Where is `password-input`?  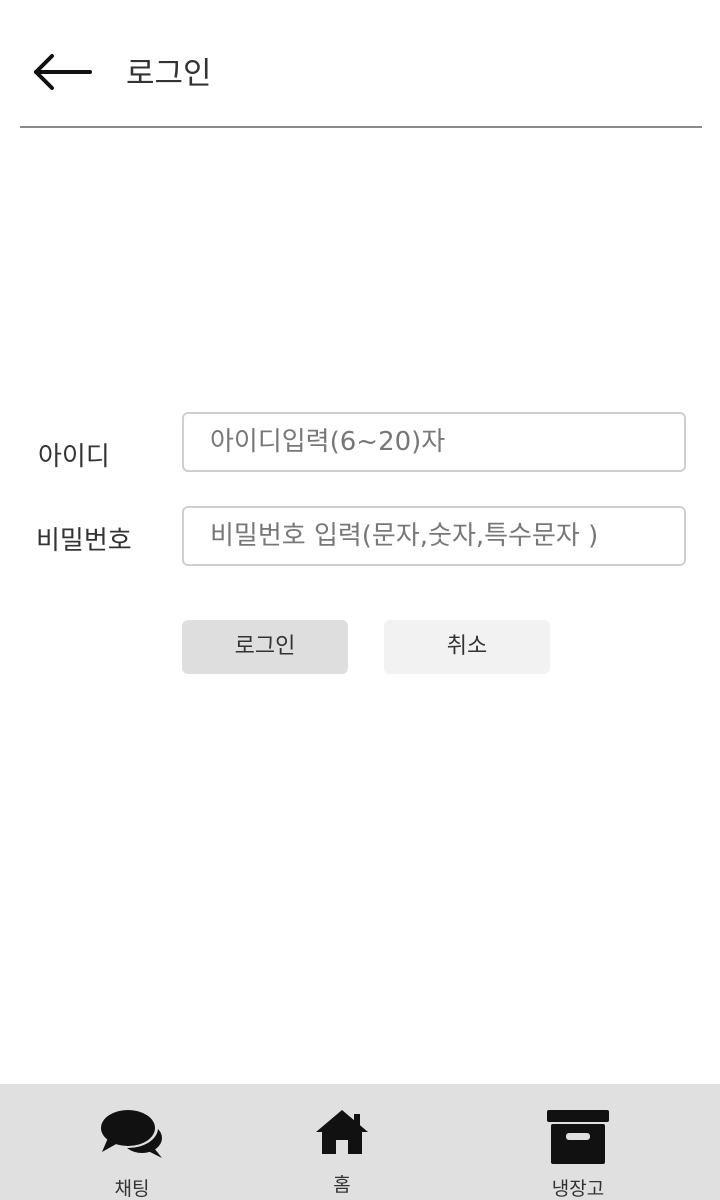 password-input is located at coordinates (434, 536).